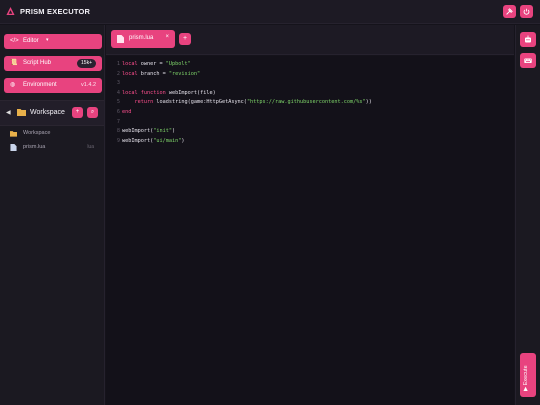 Image resolution: width=540 pixels, height=405 pixels. I want to click on code-text: local function webImport(file), so click(169, 93).